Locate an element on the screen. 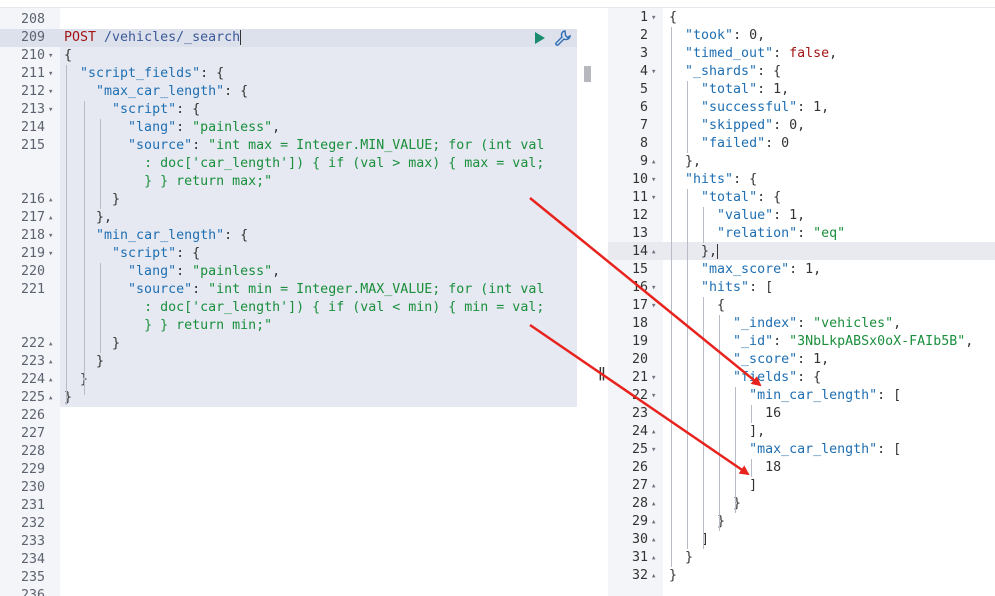 This screenshot has width=995, height=596. editor-line: 232 is located at coordinates (288, 524).